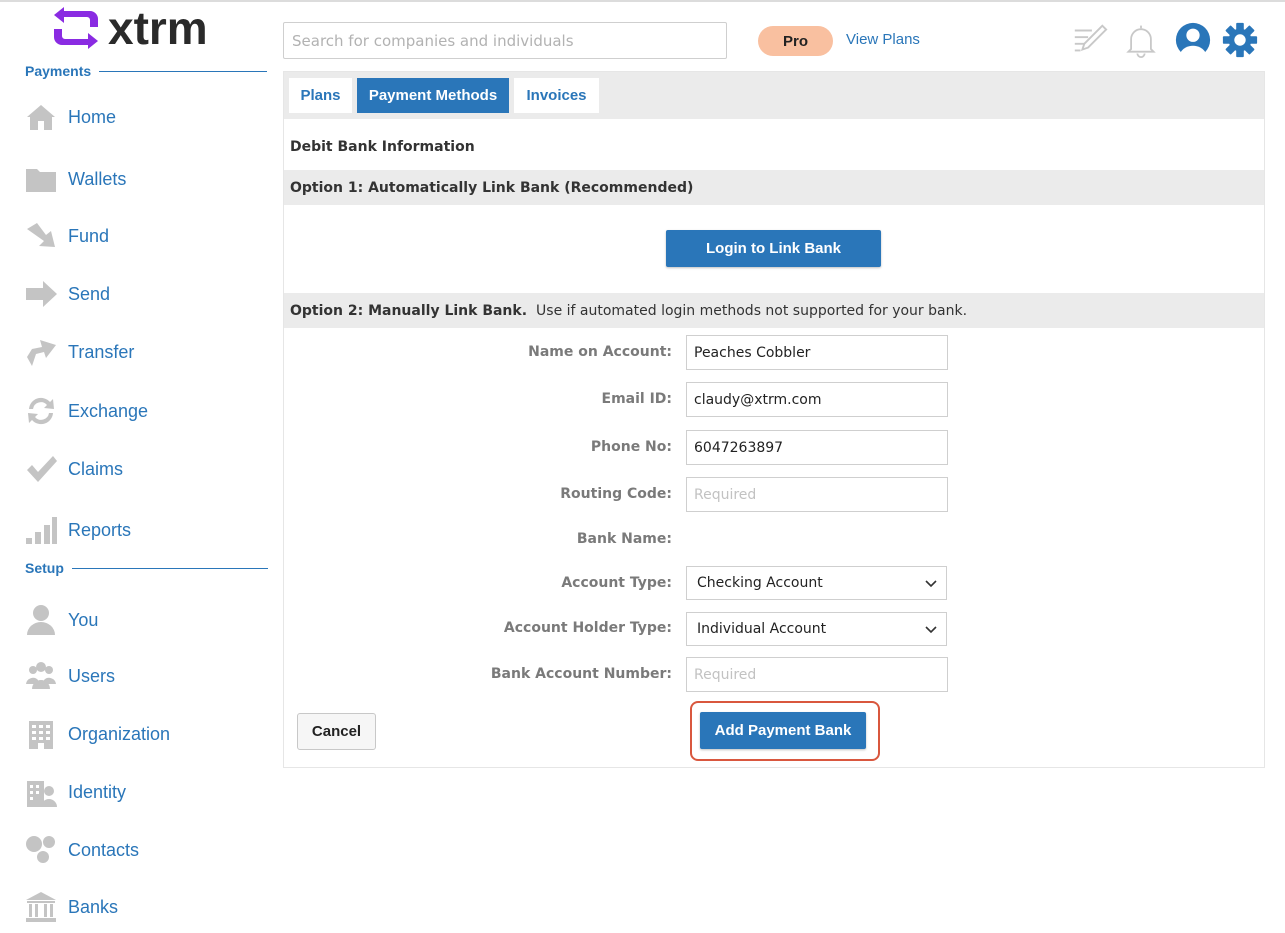 This screenshot has height=933, width=1285. Describe the element at coordinates (119, 733) in the screenshot. I see `sidebar-item-label: Organization` at that location.